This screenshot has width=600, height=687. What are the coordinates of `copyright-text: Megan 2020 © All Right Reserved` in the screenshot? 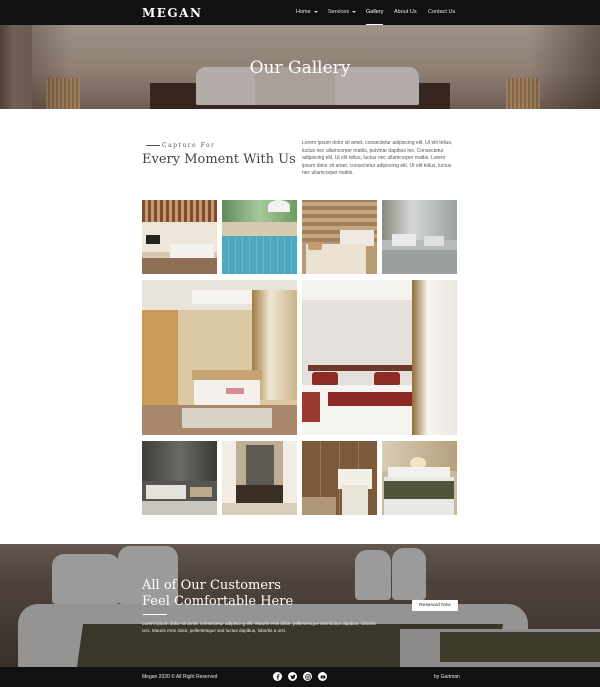 It's located at (180, 677).